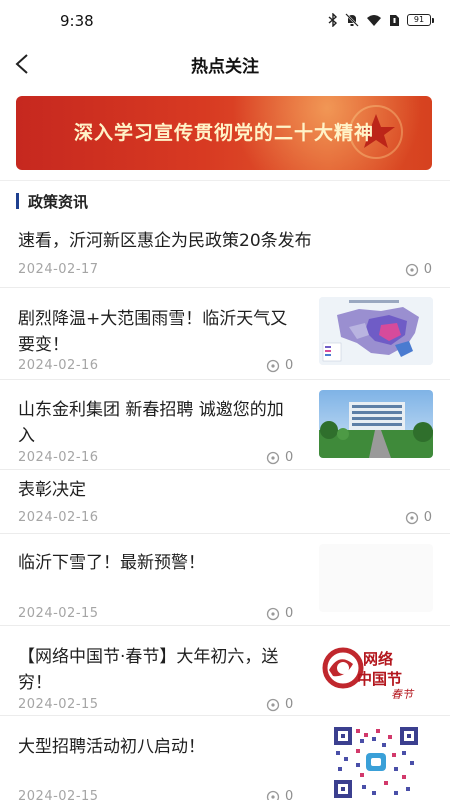 The width and height of the screenshot is (450, 800). What do you see at coordinates (378, 659) in the screenshot?
I see `svg-text: 网络` at bounding box center [378, 659].